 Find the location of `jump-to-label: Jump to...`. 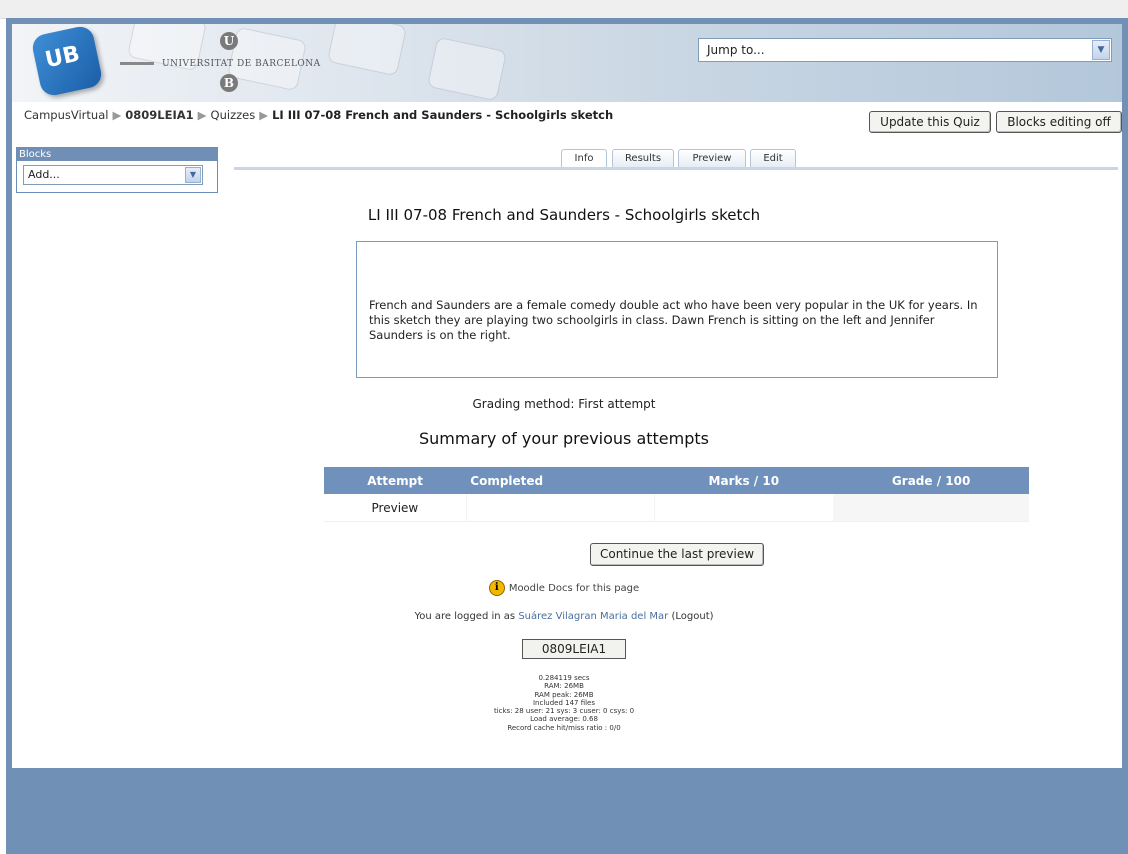

jump-to-label: Jump to... is located at coordinates (736, 50).